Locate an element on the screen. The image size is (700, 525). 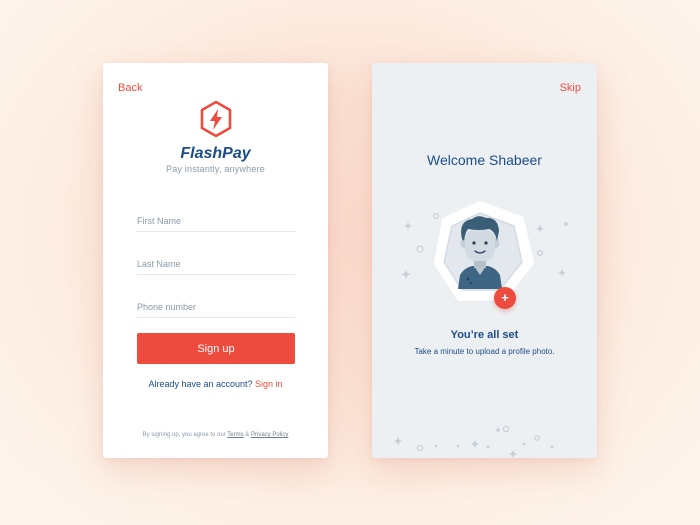
last-name-field is located at coordinates (216, 264).